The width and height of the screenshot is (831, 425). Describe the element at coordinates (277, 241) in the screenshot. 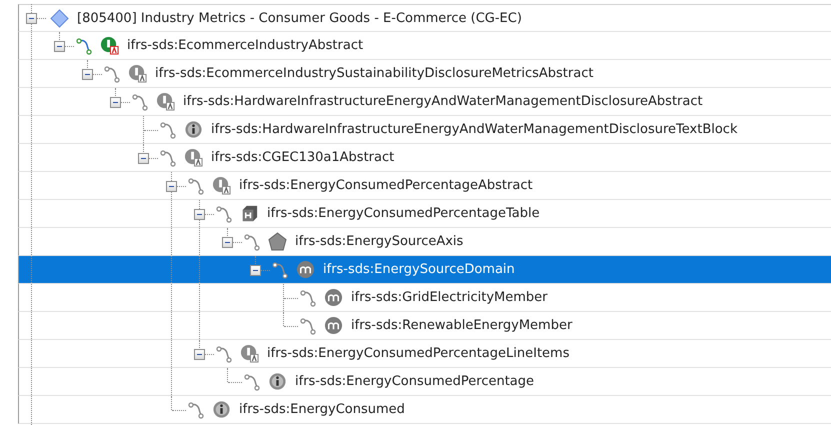

I see `pentagon-icon` at that location.